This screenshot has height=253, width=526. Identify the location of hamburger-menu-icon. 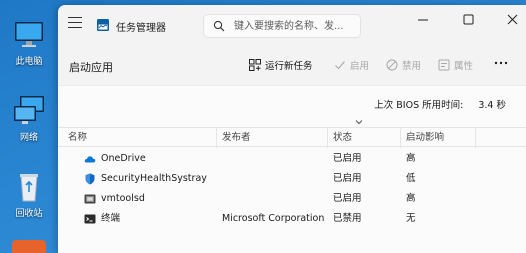
(75, 23).